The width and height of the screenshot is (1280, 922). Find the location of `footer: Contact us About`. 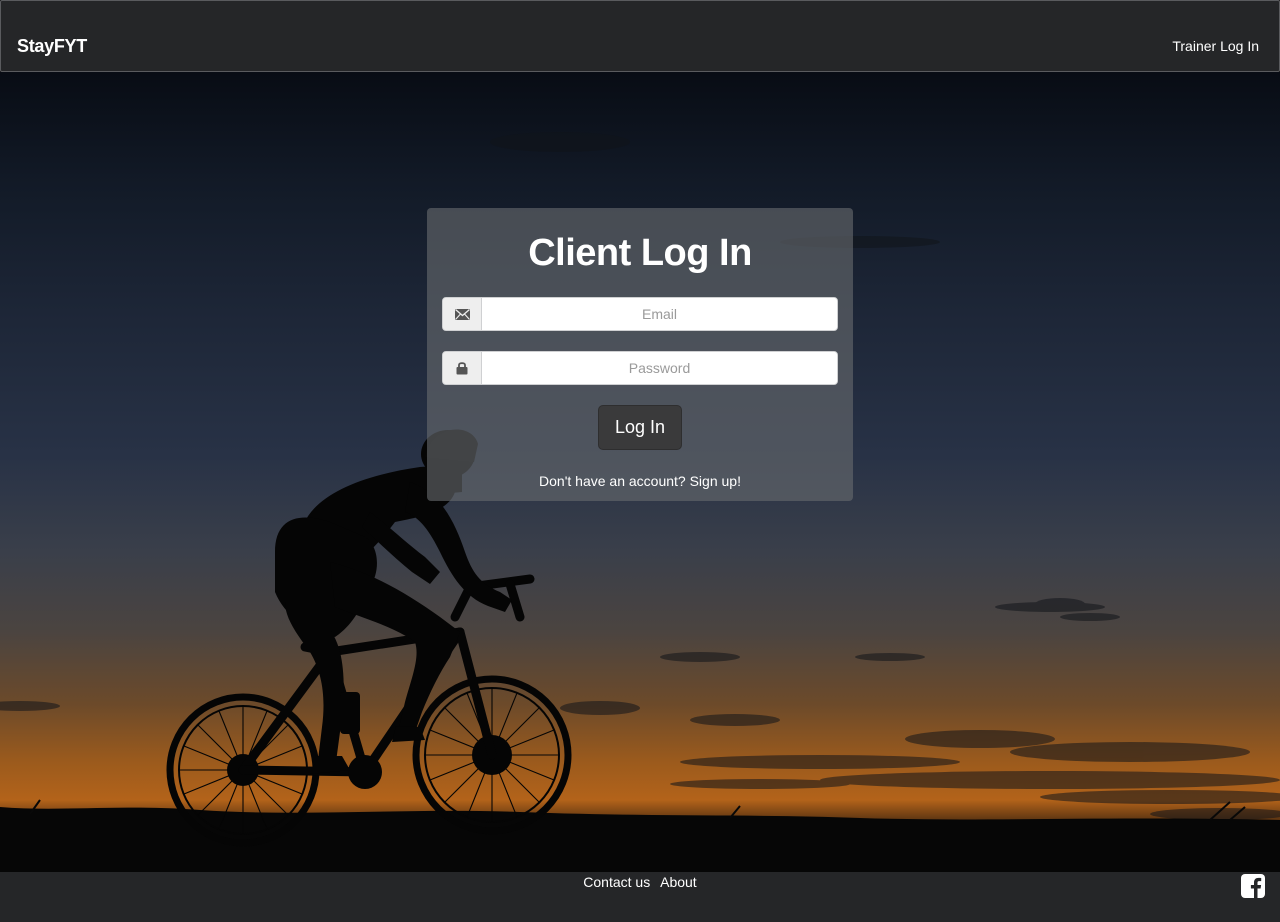

footer: Contact us About is located at coordinates (640, 897).